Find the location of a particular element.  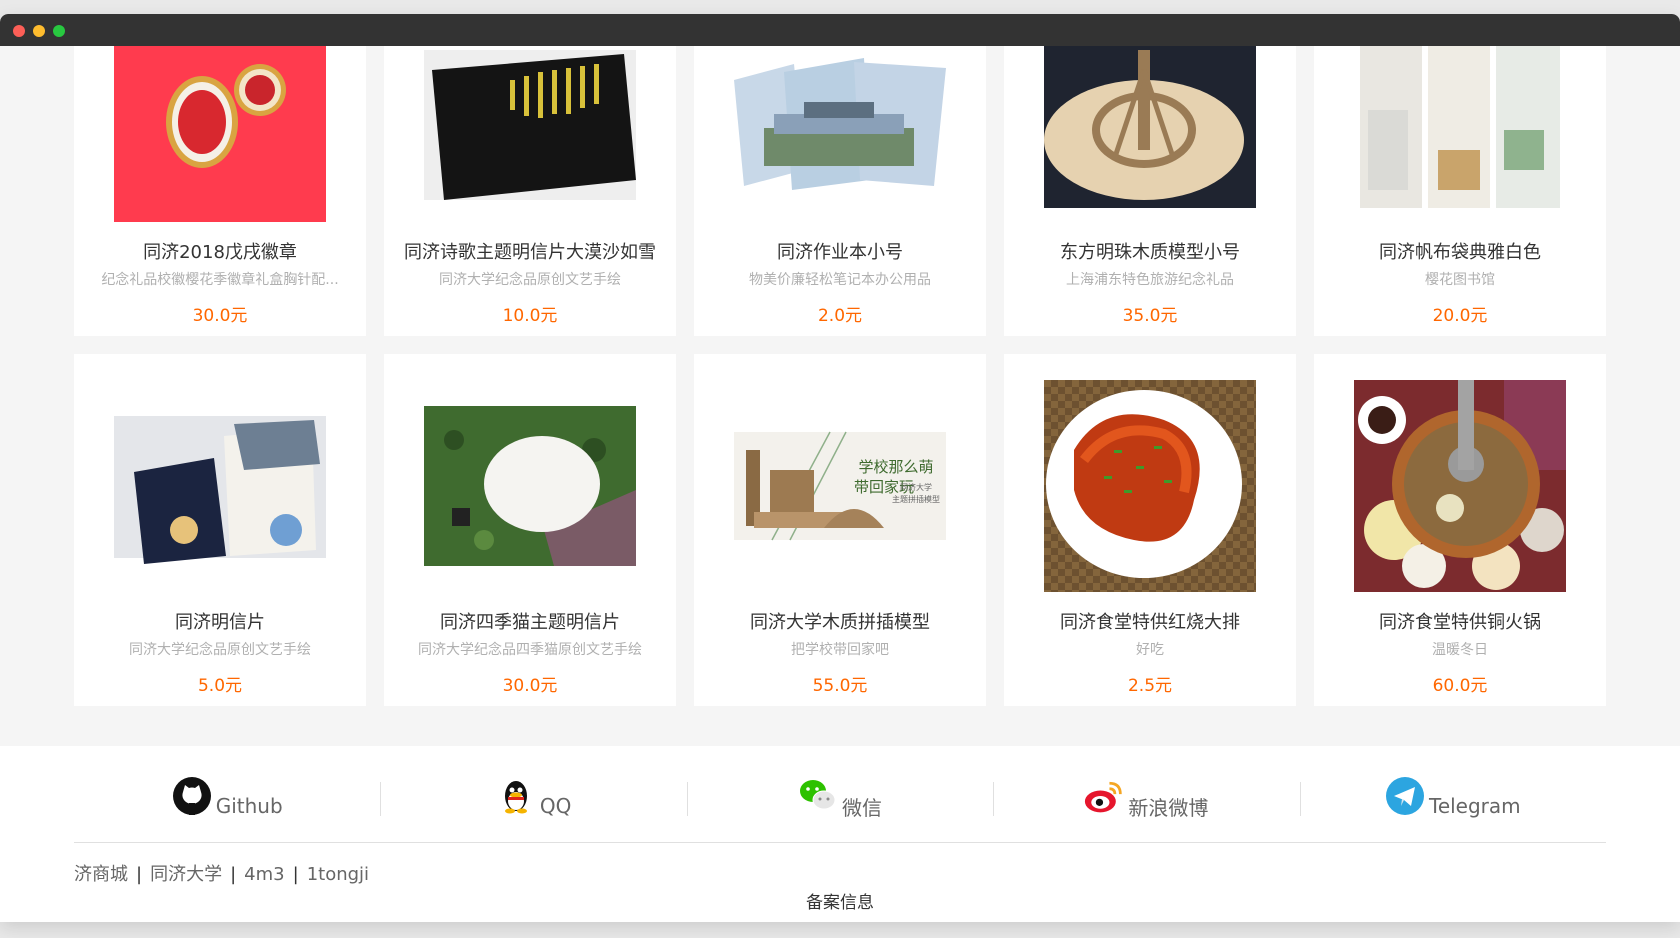

product-description: 好吃 is located at coordinates (1150, 650).